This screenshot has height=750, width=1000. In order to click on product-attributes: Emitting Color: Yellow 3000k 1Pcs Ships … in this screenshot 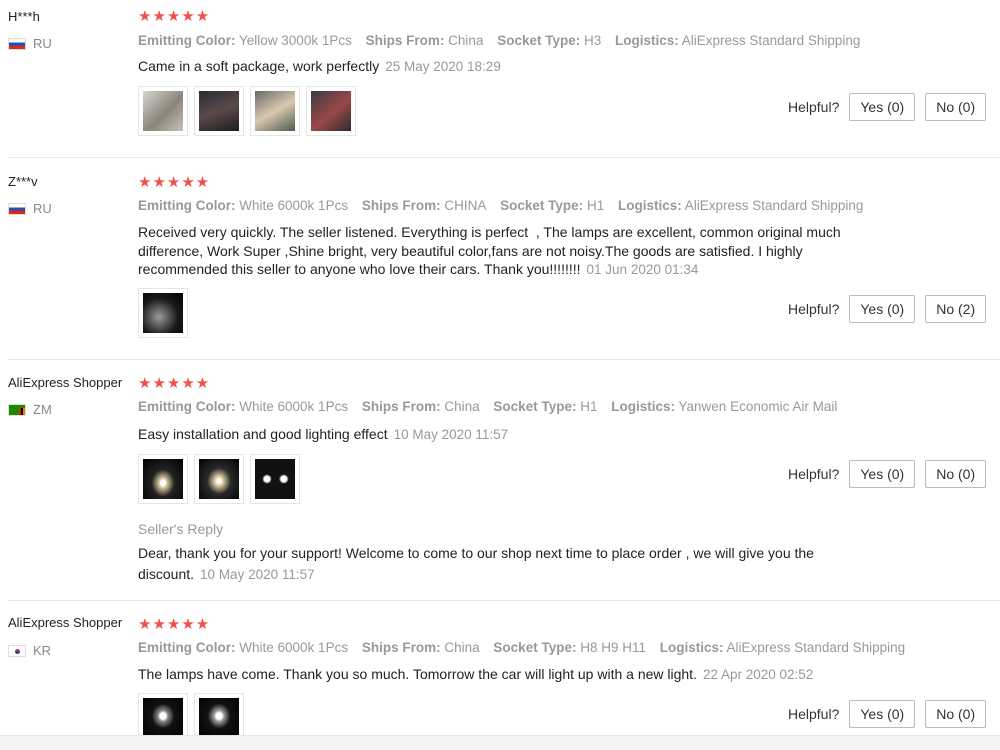, I will do `click(504, 40)`.